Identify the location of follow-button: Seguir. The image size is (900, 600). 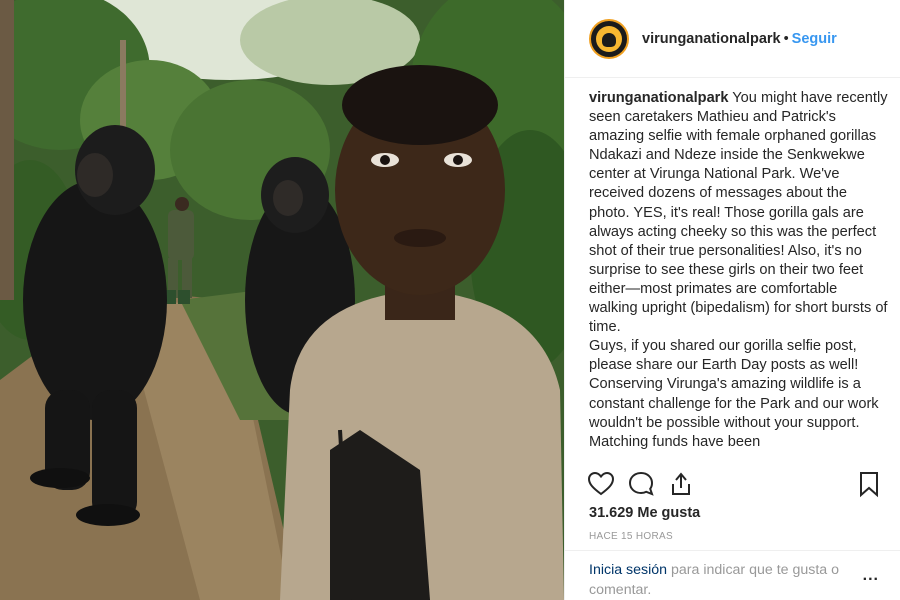
(814, 39).